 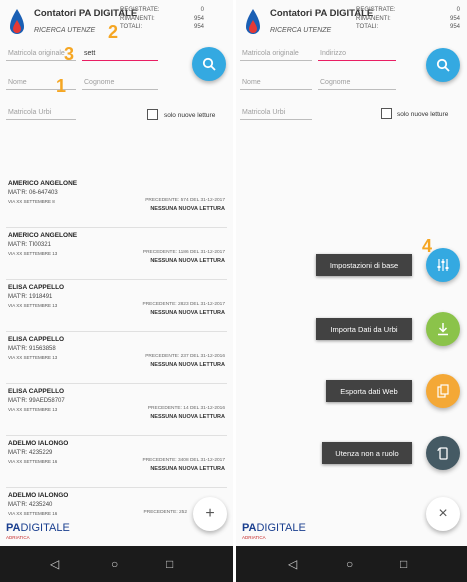 I want to click on checkbox-label: solo nuove letture, so click(x=423, y=114).